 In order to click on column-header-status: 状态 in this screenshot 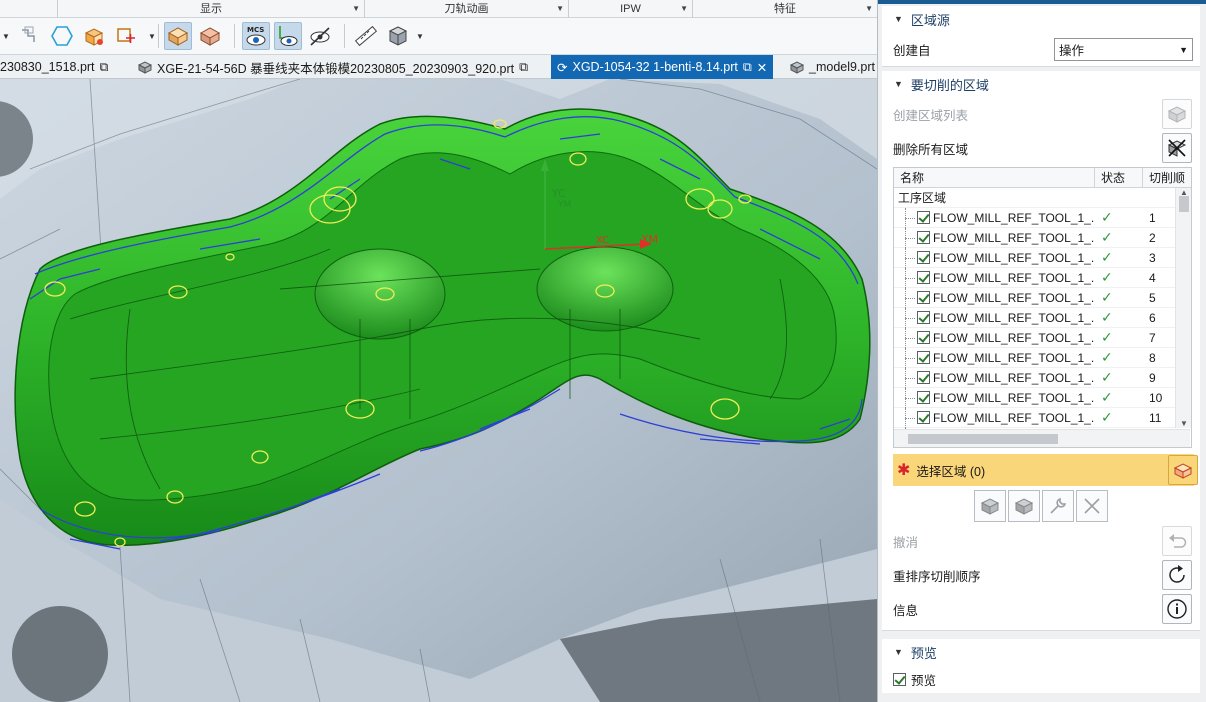, I will do `click(1119, 177)`.